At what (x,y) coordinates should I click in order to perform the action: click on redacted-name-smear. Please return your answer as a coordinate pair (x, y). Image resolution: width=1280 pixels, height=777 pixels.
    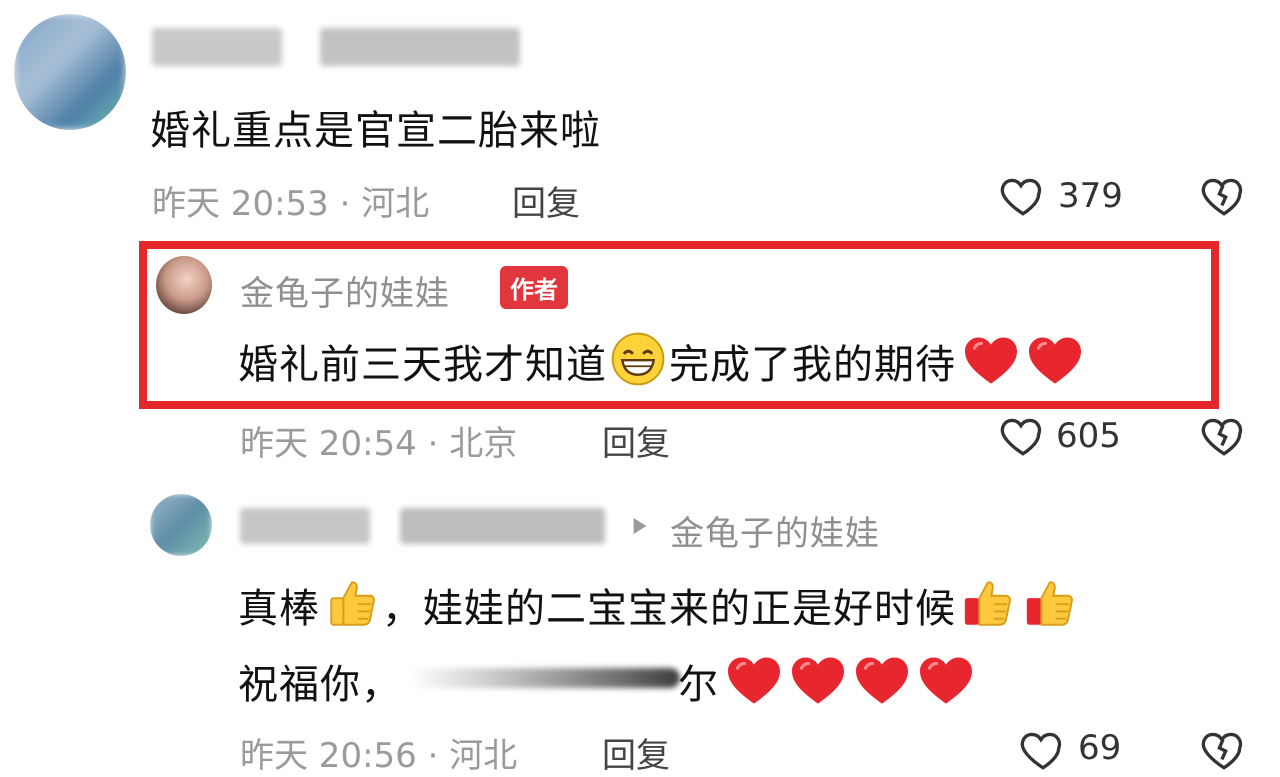
    Looking at the image, I should click on (545, 678).